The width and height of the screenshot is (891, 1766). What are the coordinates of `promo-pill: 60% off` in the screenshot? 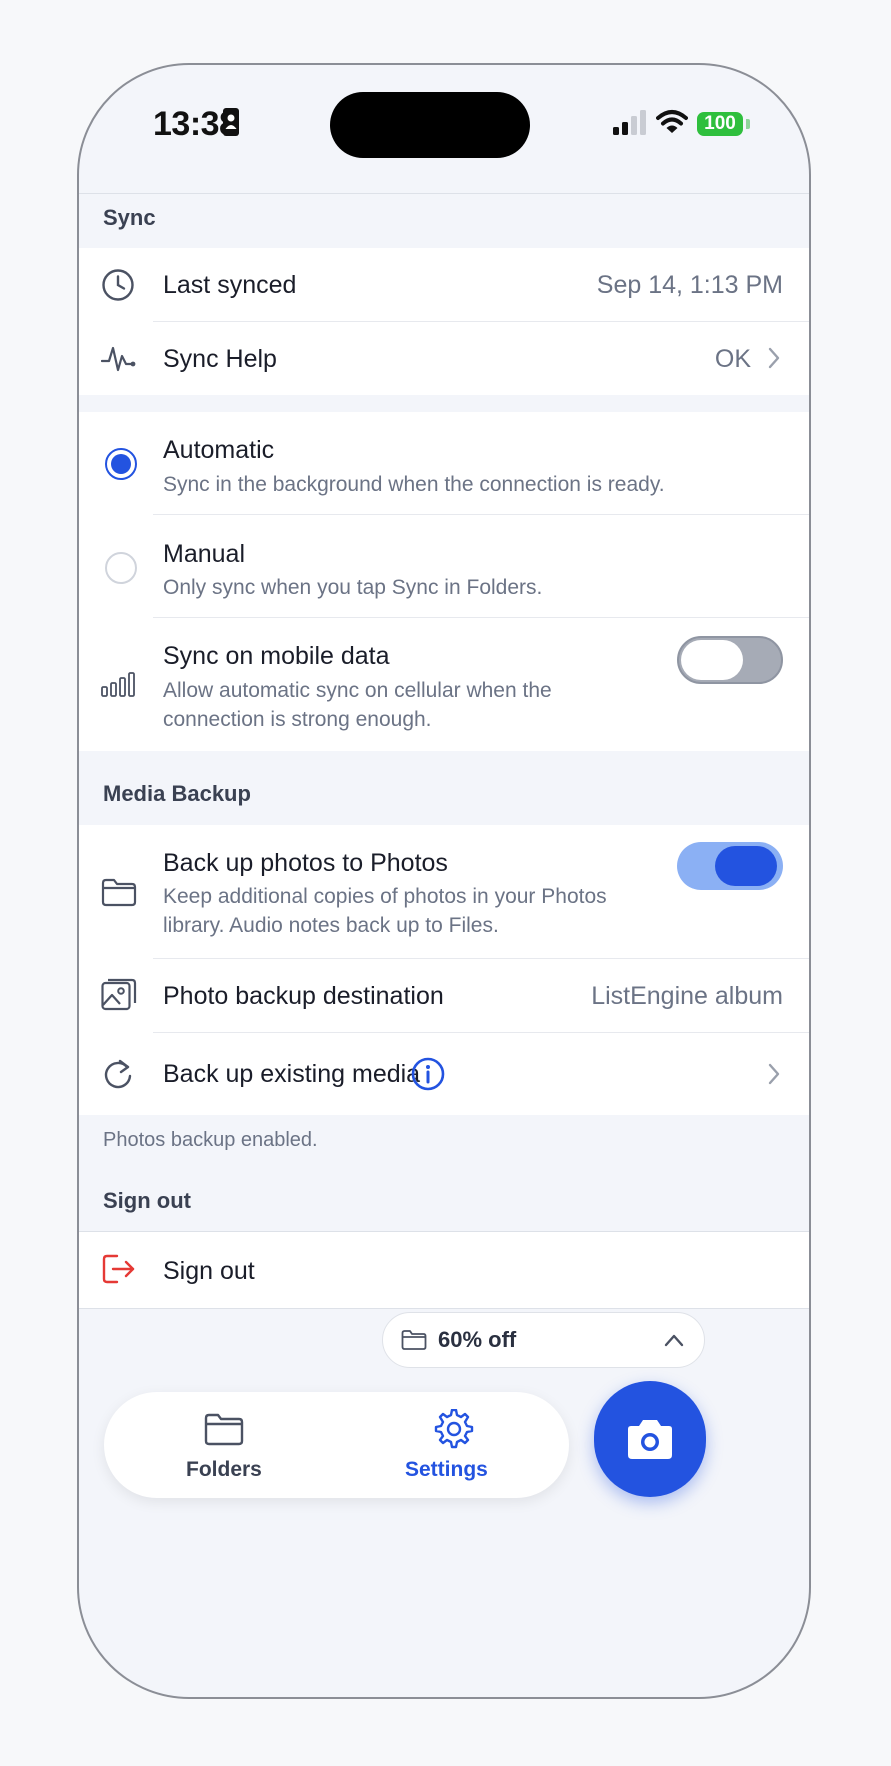 It's located at (543, 1340).